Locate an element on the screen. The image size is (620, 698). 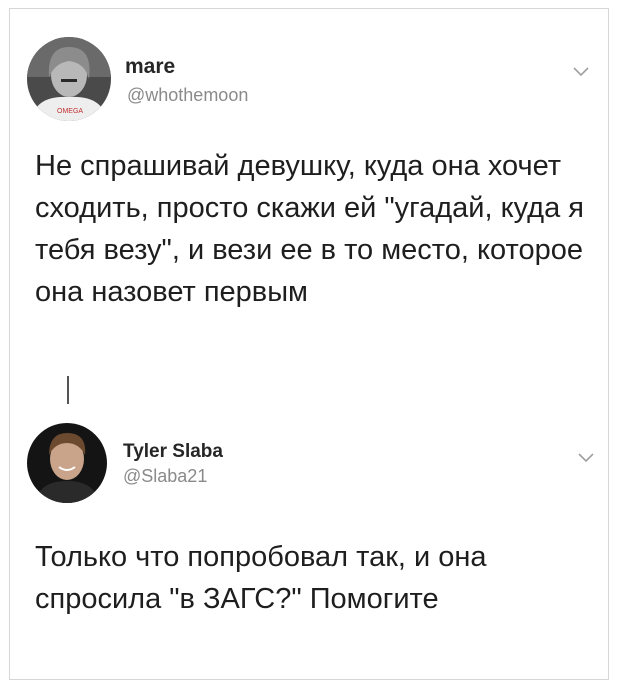
svg-text: OMEGA is located at coordinates (70, 111).